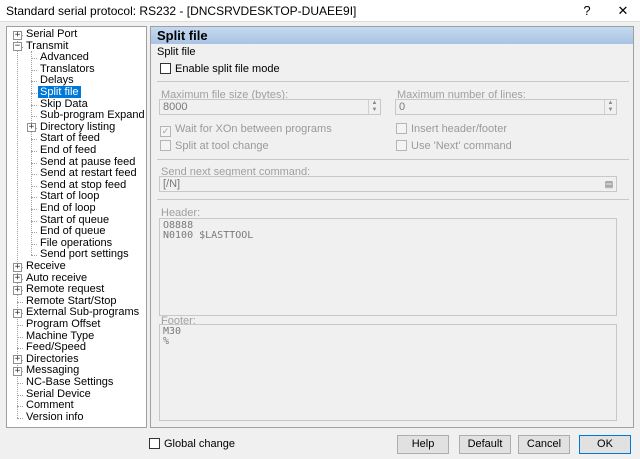  What do you see at coordinates (83, 312) in the screenshot?
I see `tree-item-label: External Sub-programs` at bounding box center [83, 312].